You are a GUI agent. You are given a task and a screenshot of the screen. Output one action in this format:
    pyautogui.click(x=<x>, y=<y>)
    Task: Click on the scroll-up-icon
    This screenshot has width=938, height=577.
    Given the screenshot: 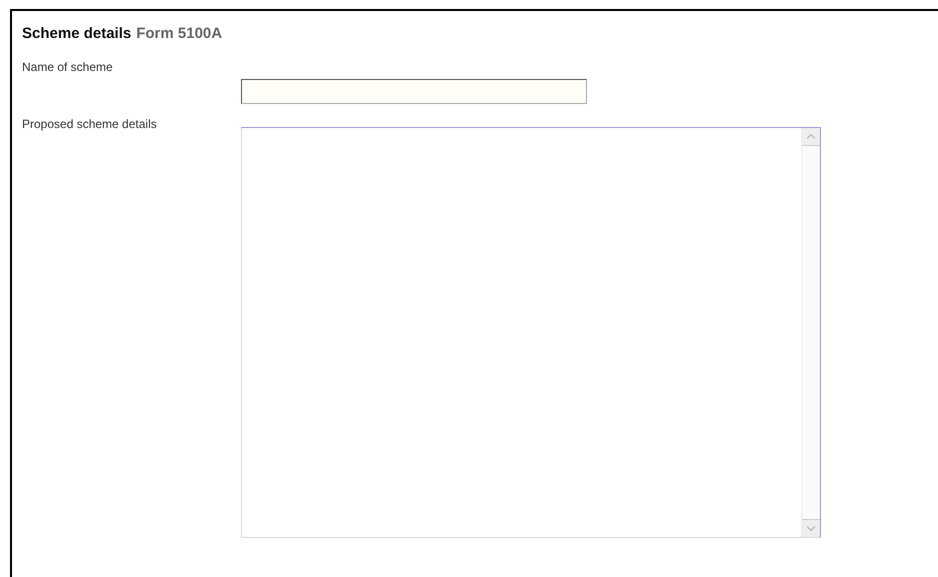 What is the action you would take?
    pyautogui.click(x=811, y=137)
    